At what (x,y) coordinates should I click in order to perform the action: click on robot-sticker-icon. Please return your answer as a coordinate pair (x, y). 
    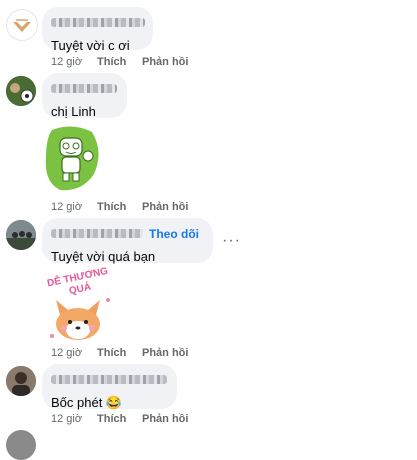
    Looking at the image, I should click on (72, 158).